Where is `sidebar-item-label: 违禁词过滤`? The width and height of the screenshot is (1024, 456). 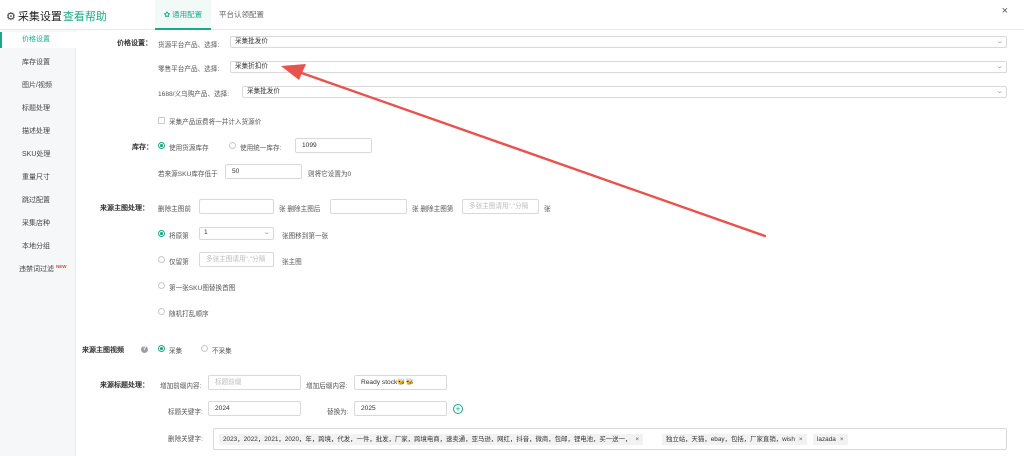 sidebar-item-label: 违禁词过滤 is located at coordinates (36, 269).